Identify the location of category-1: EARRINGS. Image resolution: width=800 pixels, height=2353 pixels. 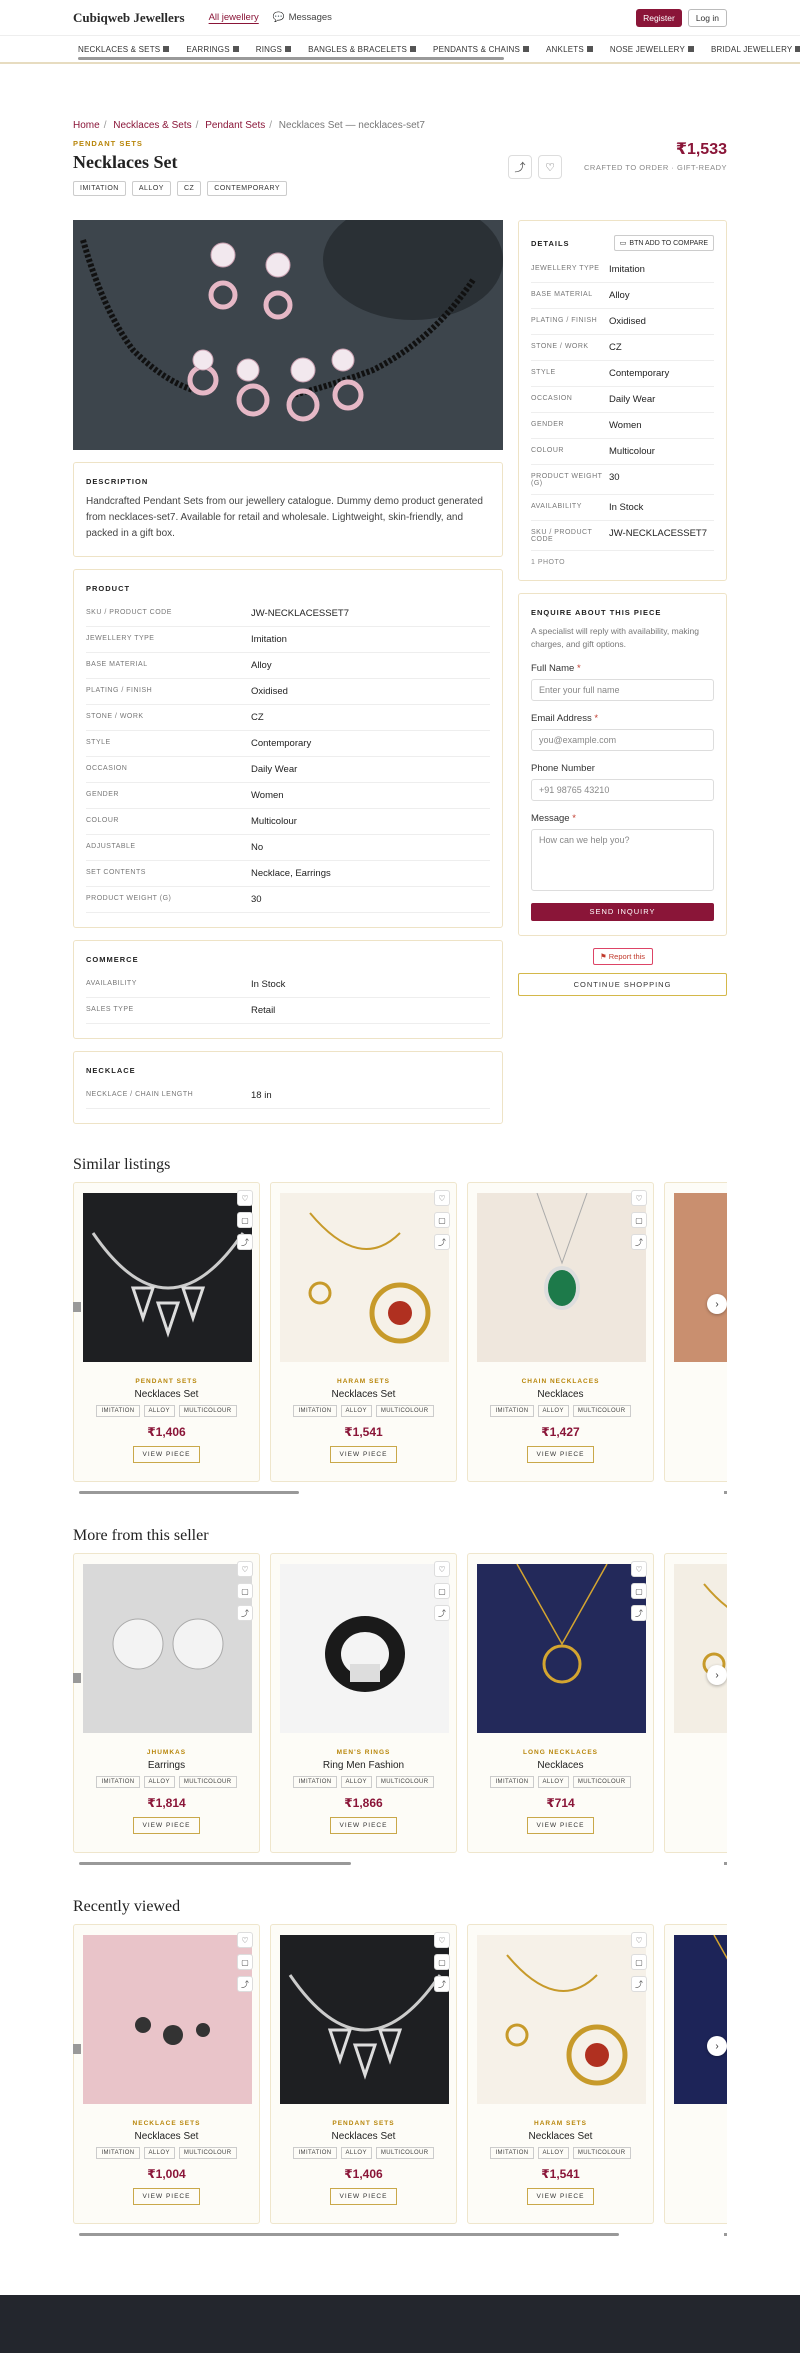
(212, 49).